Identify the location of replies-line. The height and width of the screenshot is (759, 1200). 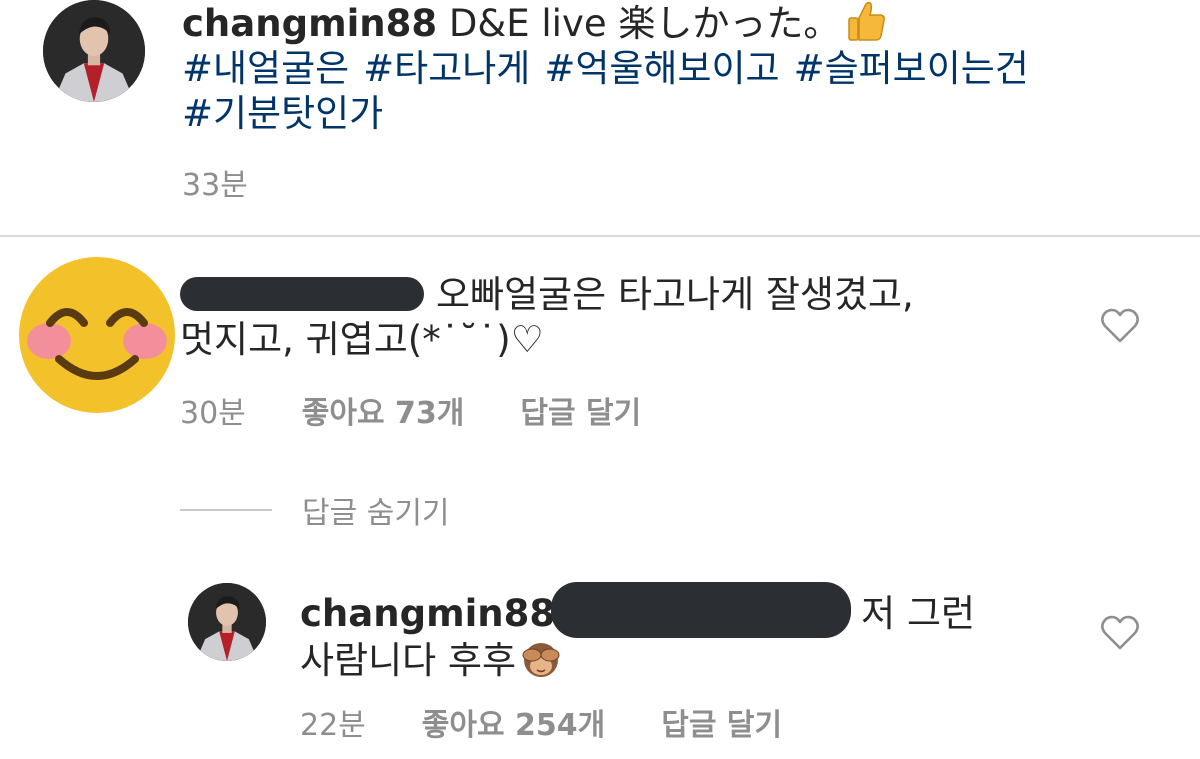
(226, 510).